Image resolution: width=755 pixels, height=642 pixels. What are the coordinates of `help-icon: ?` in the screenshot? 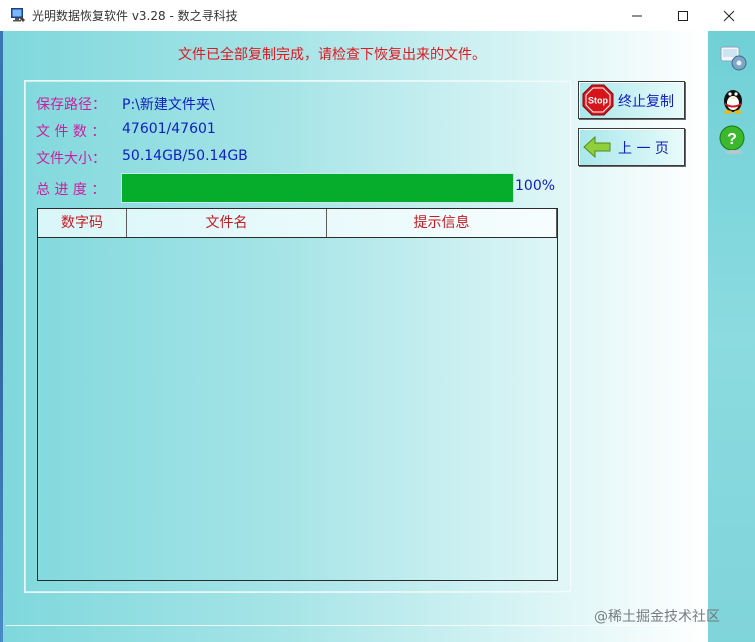 It's located at (733, 139).